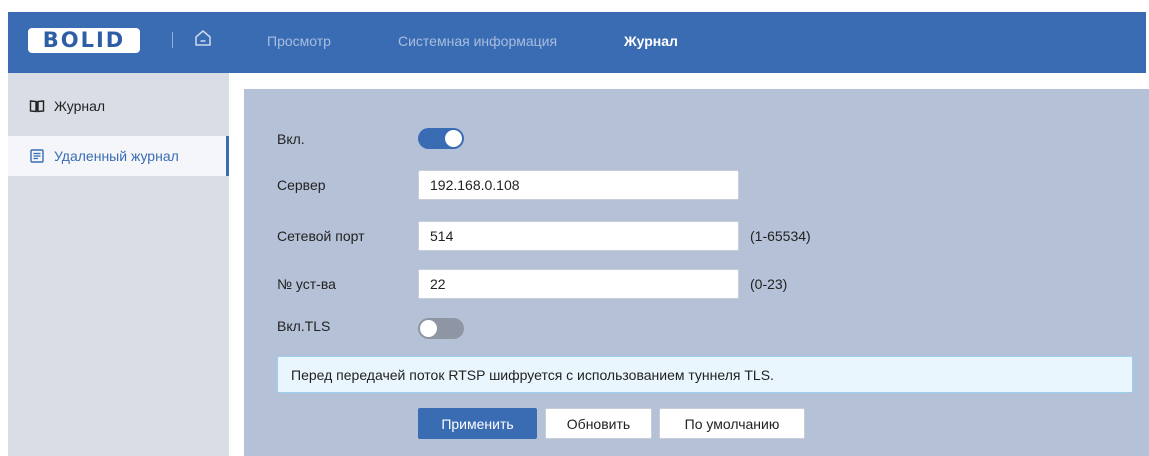 Image resolution: width=1149 pixels, height=456 pixels. I want to click on sidebar-item-label: Удаленный журнал, so click(116, 156).